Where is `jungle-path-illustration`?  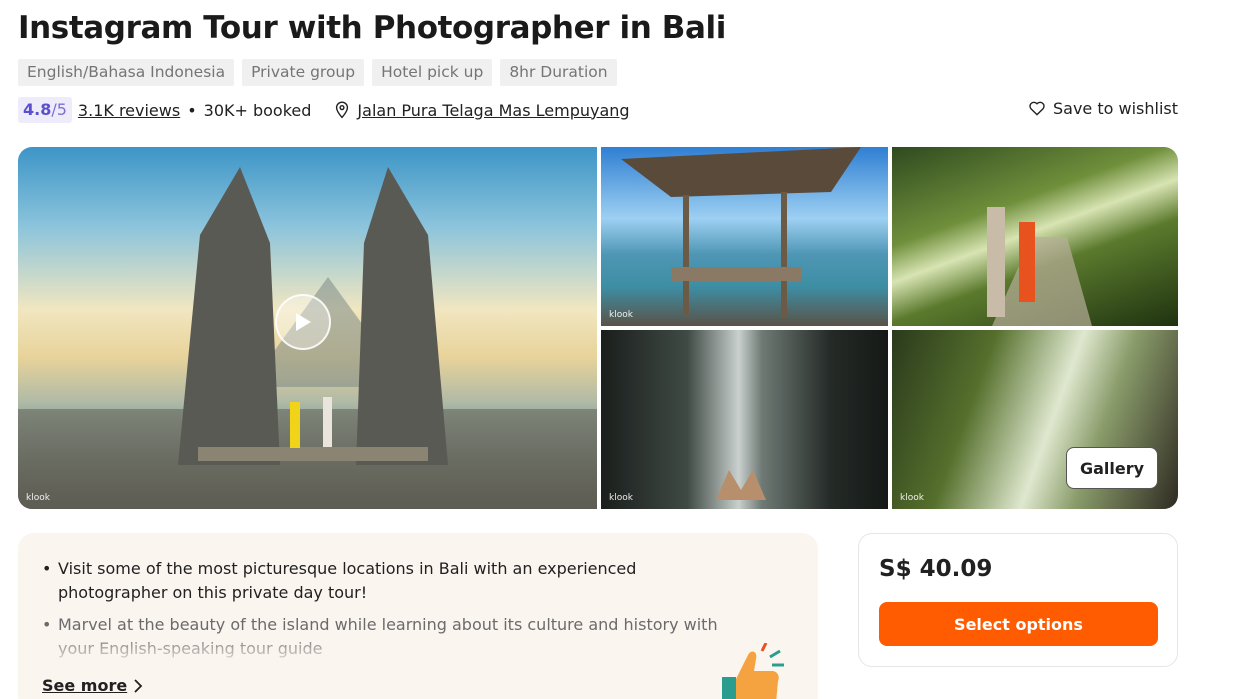
jungle-path-illustration is located at coordinates (1039, 266).